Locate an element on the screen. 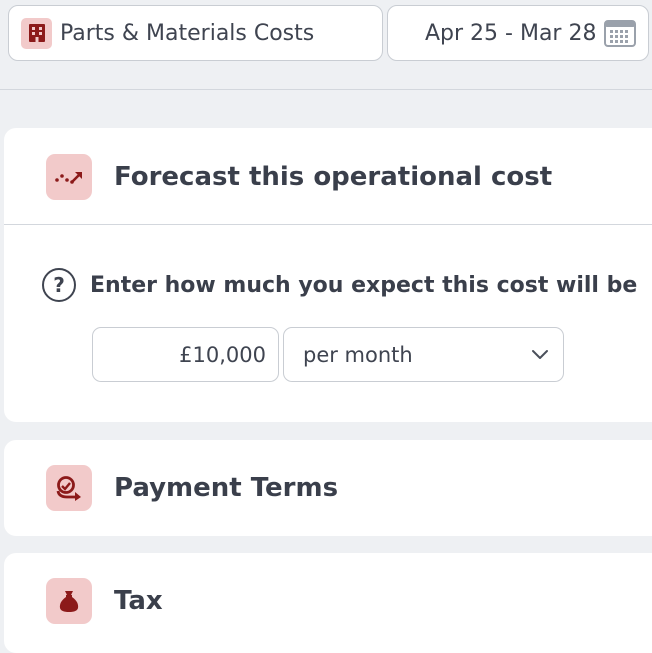 Image resolution: width=652 pixels, height=653 pixels. payment-terms-card: Payment Terms is located at coordinates (328, 488).